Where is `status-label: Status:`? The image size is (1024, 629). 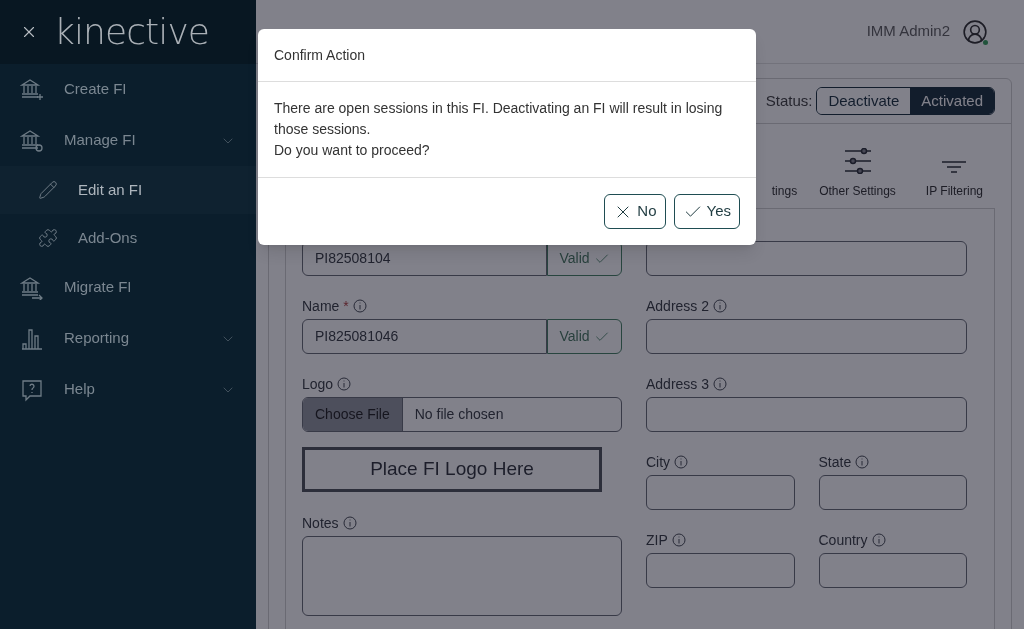
status-label: Status: is located at coordinates (789, 100).